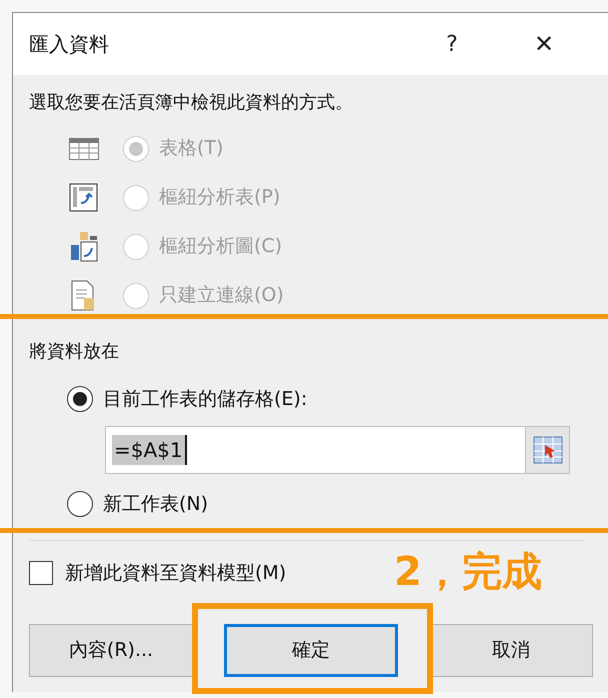  What do you see at coordinates (220, 247) in the screenshot?
I see `option-label: 樞紐分析圖(C)` at bounding box center [220, 247].